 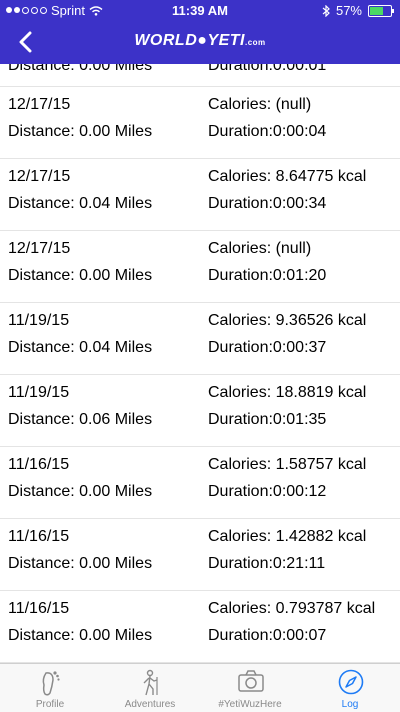 What do you see at coordinates (351, 682) in the screenshot?
I see `compass-icon` at bounding box center [351, 682].